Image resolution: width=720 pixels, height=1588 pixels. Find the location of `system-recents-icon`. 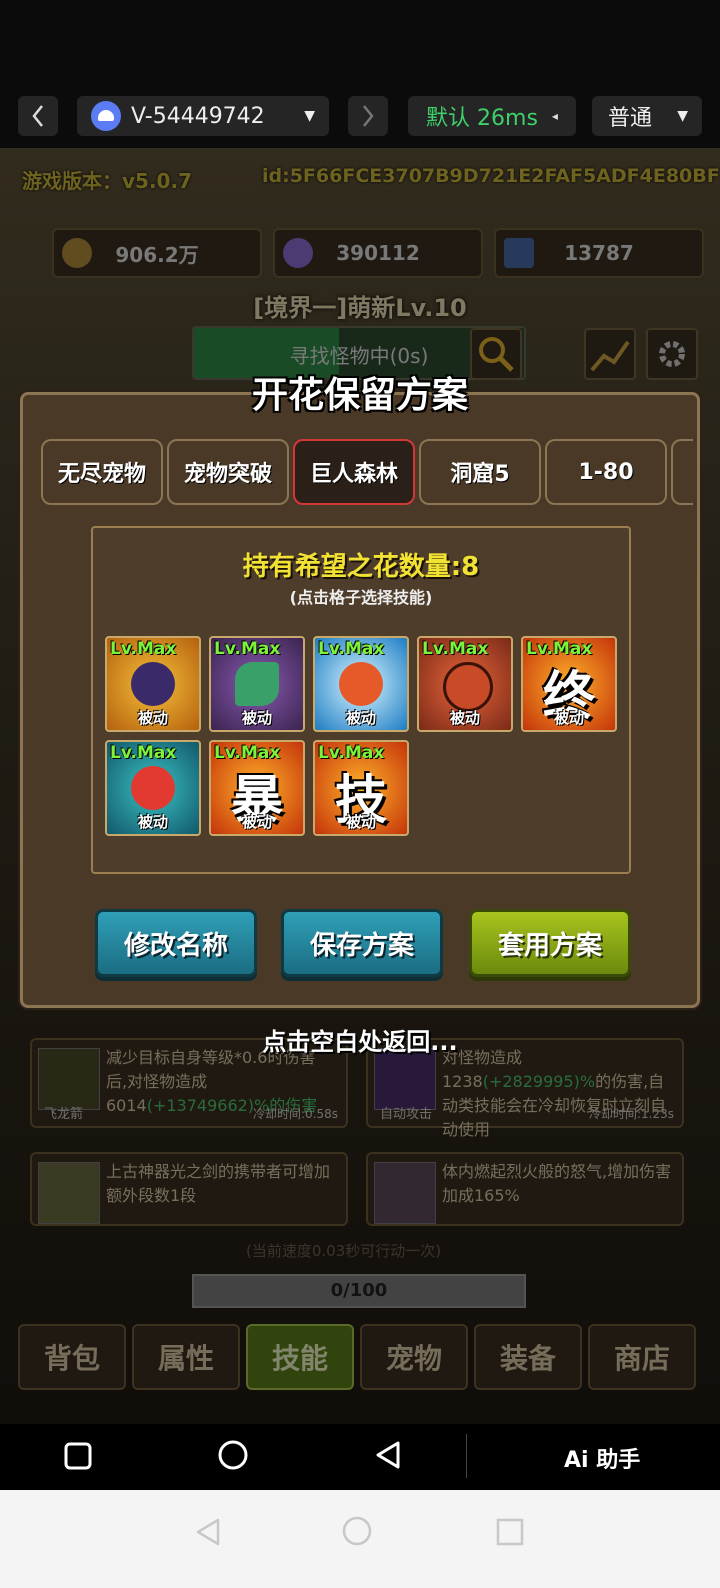

system-recents-icon is located at coordinates (510, 1532).